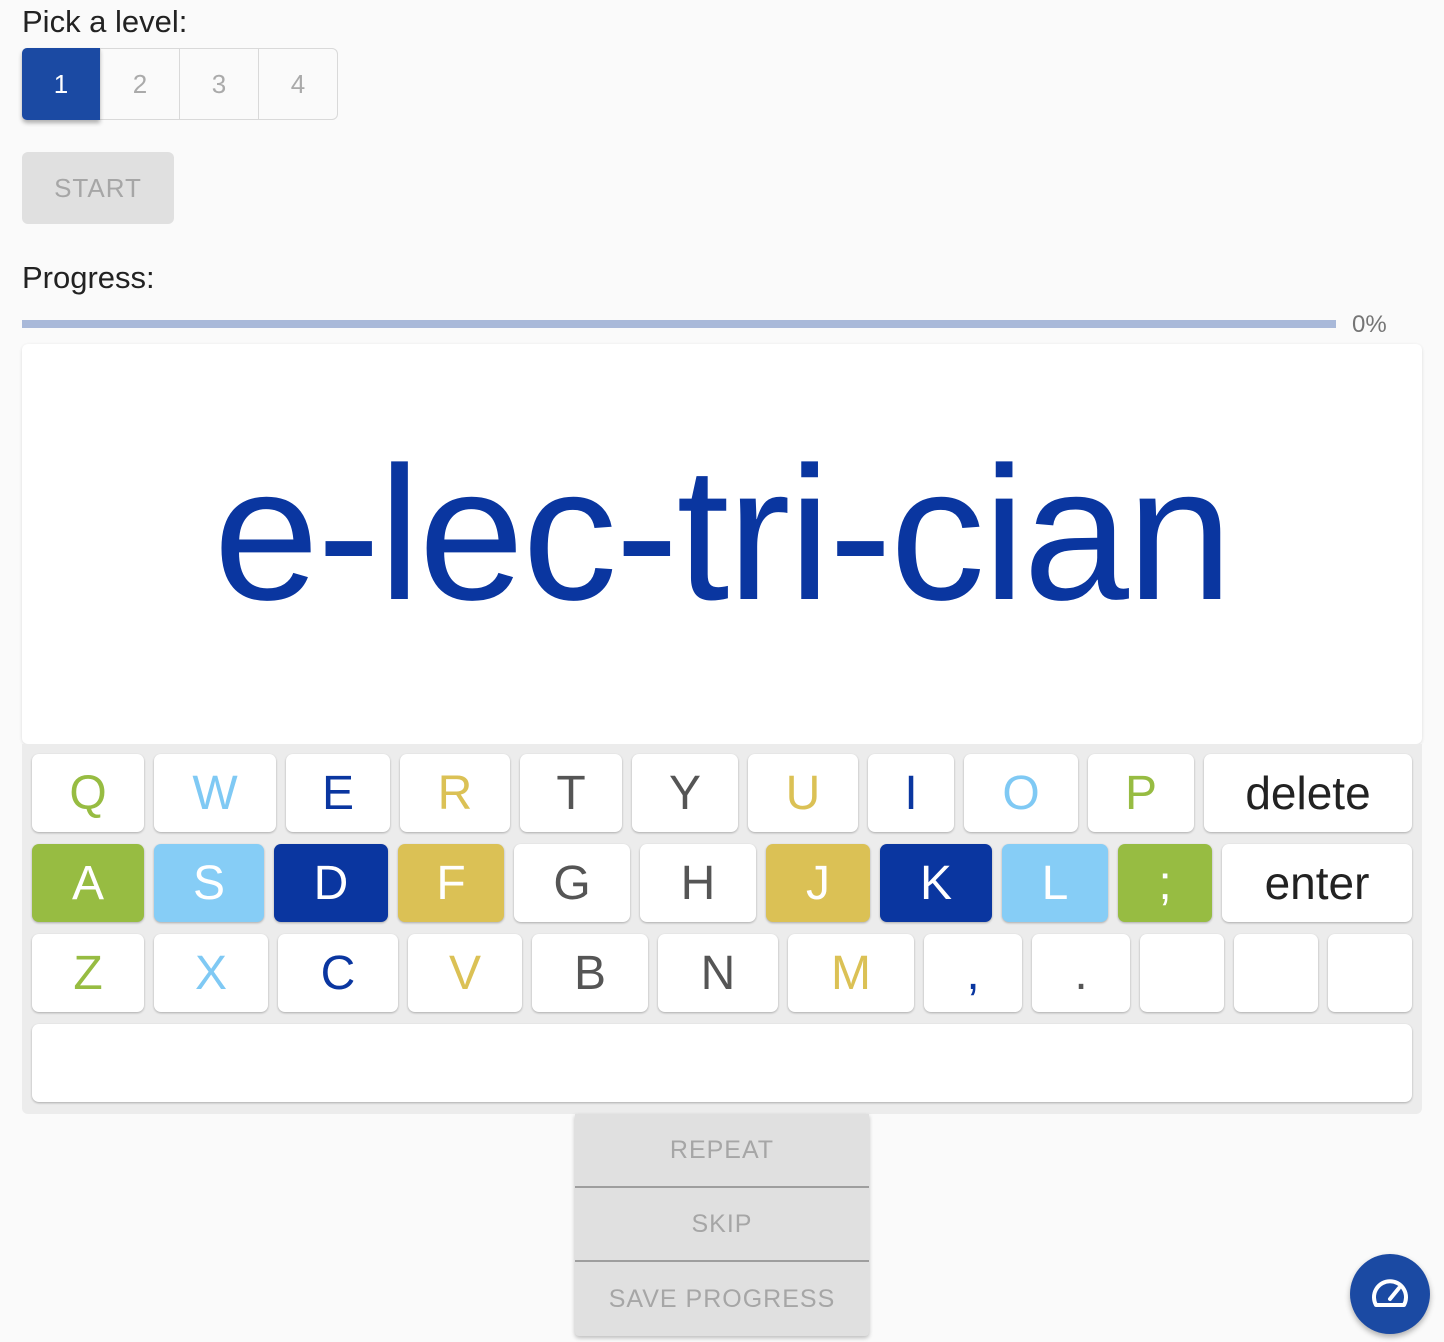 The height and width of the screenshot is (1342, 1444). Describe the element at coordinates (215, 793) in the screenshot. I see `key-w: W` at that location.